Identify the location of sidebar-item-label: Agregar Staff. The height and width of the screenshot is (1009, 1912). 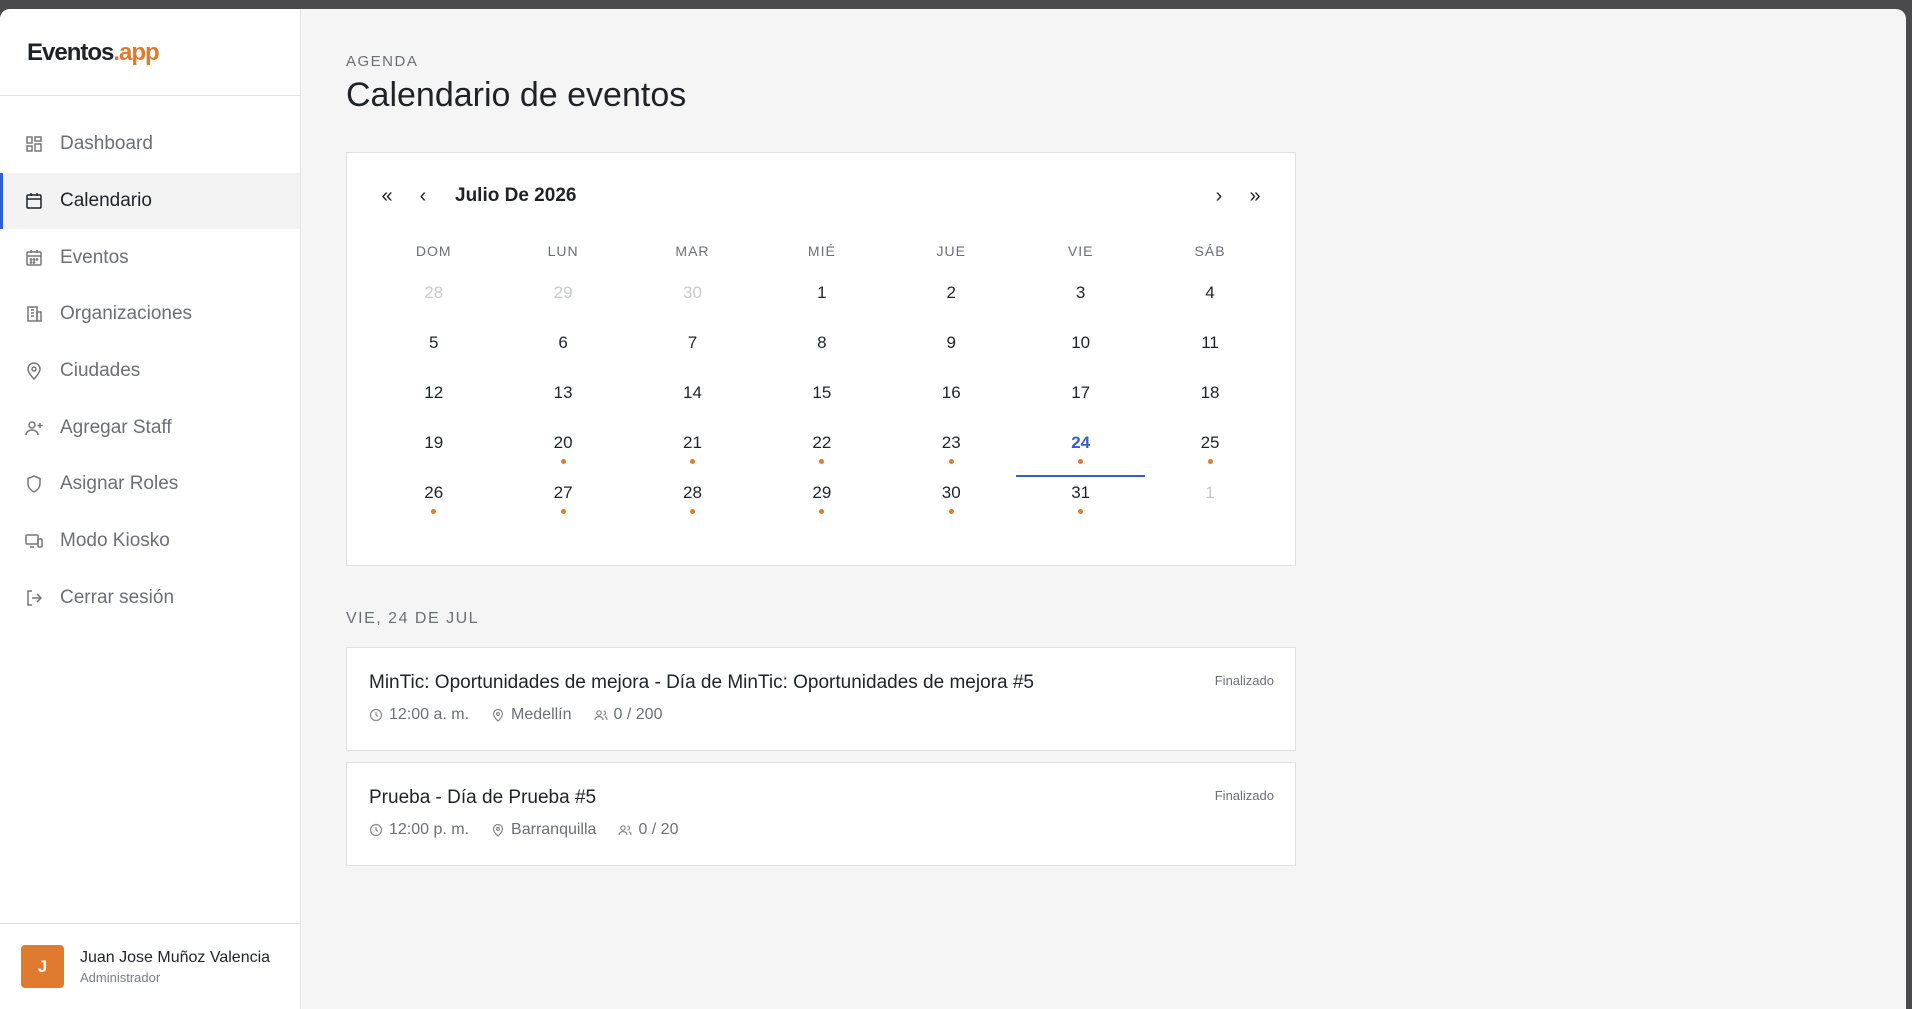
(116, 427).